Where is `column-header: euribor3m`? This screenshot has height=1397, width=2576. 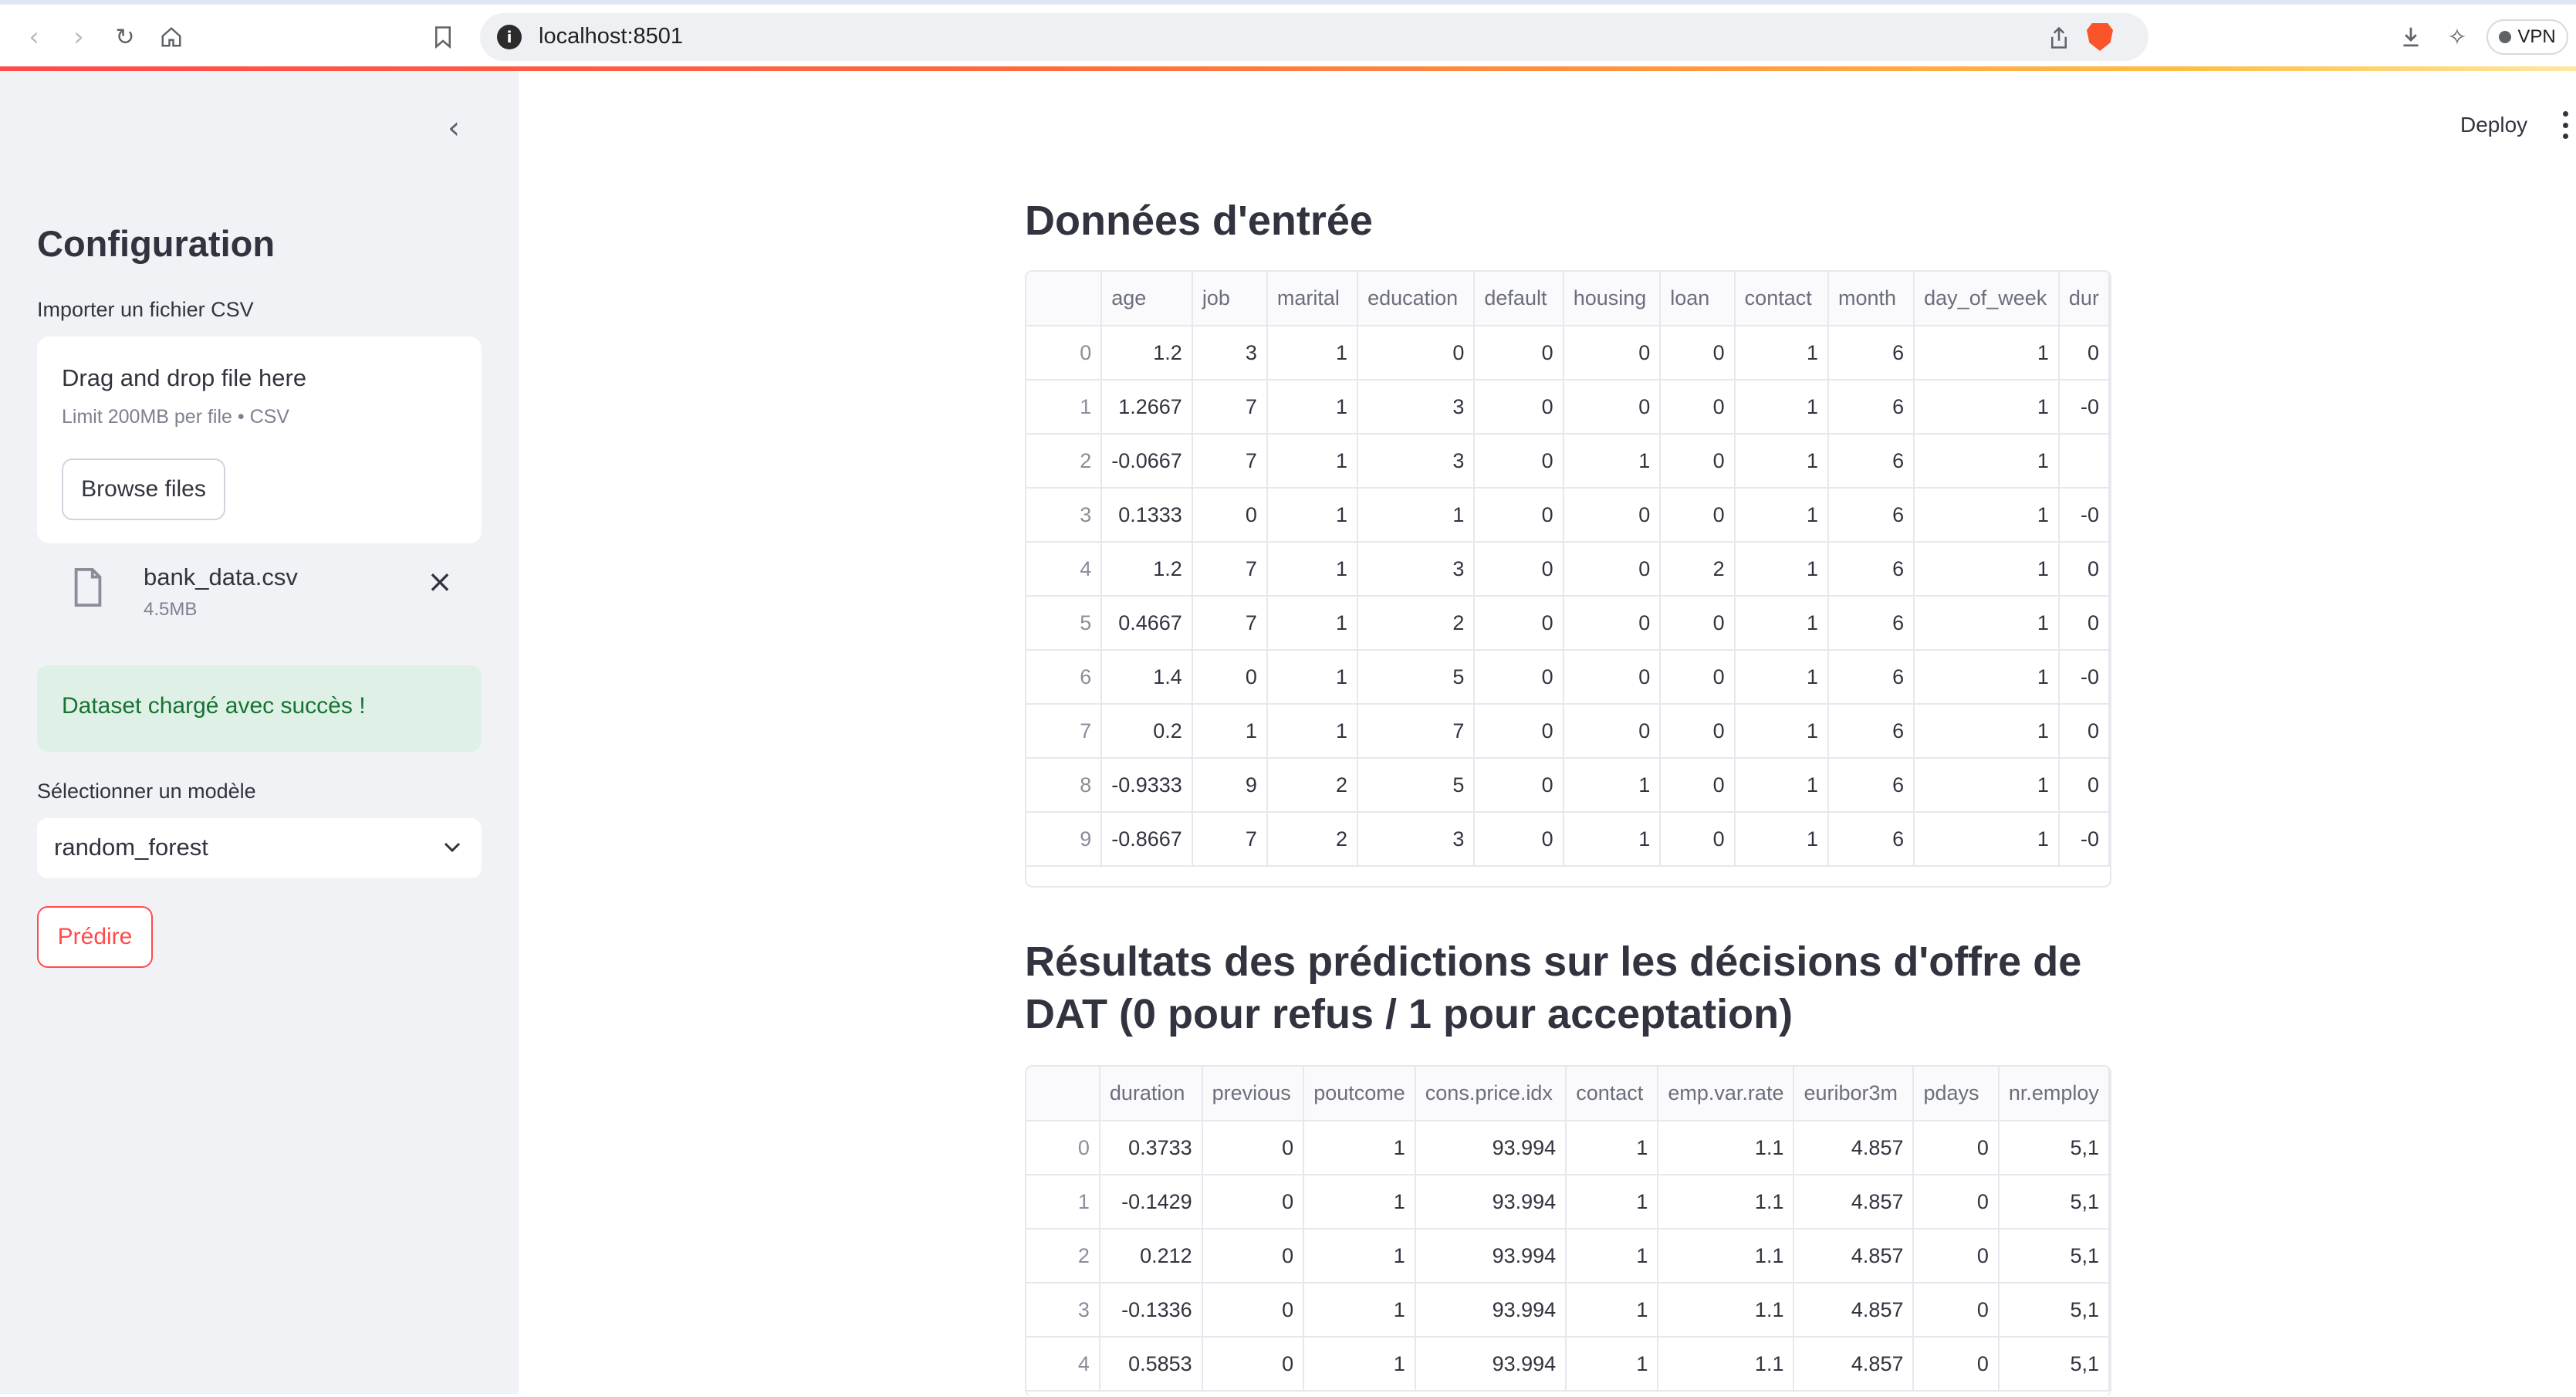 column-header: euribor3m is located at coordinates (1854, 1094).